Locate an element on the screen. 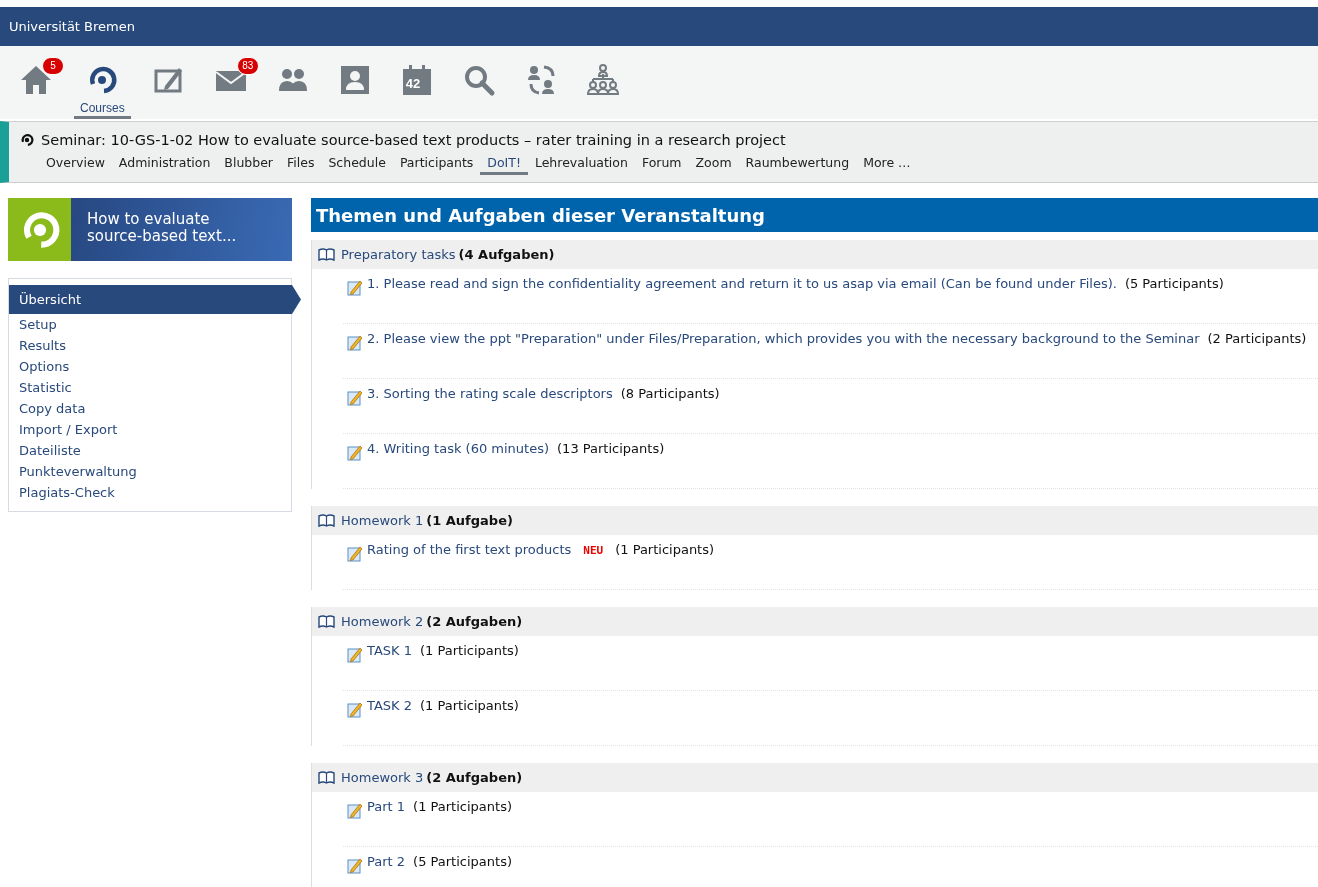 The height and width of the screenshot is (887, 1318). course-title: Seminar: 10-GS-1-02 How to evaluate source-based text products – rater training in a research project is located at coordinates (413, 140).